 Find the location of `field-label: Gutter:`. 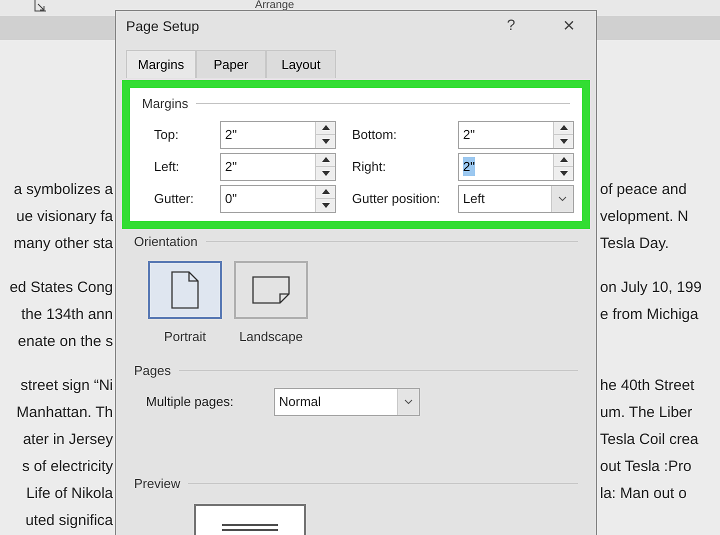

field-label: Gutter: is located at coordinates (174, 199).